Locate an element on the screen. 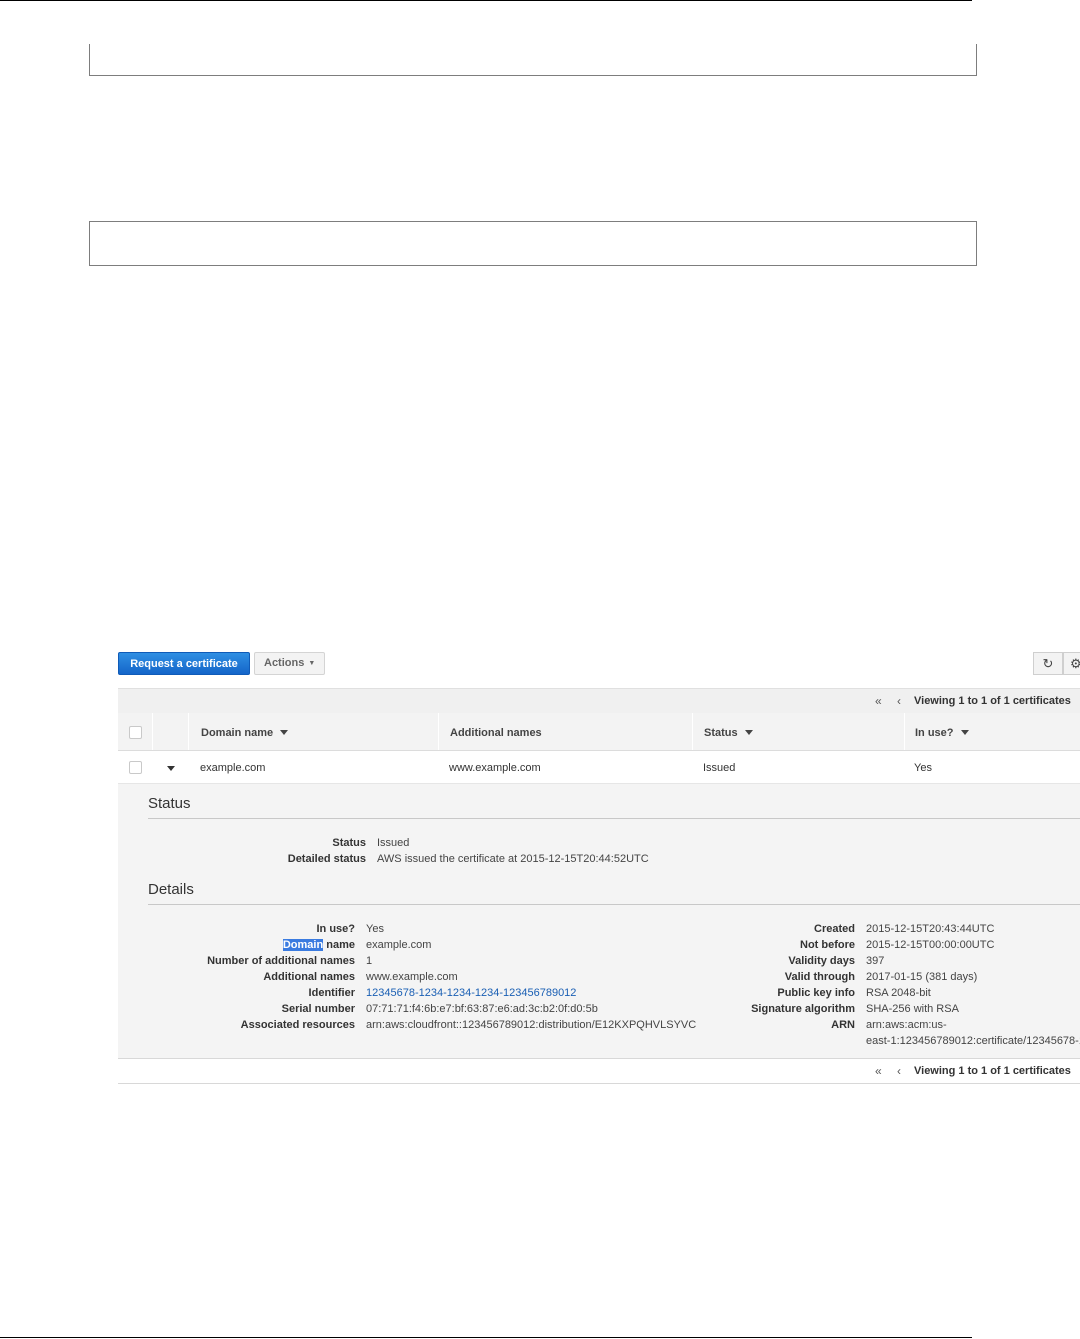  expand-column-header is located at coordinates (170, 731).